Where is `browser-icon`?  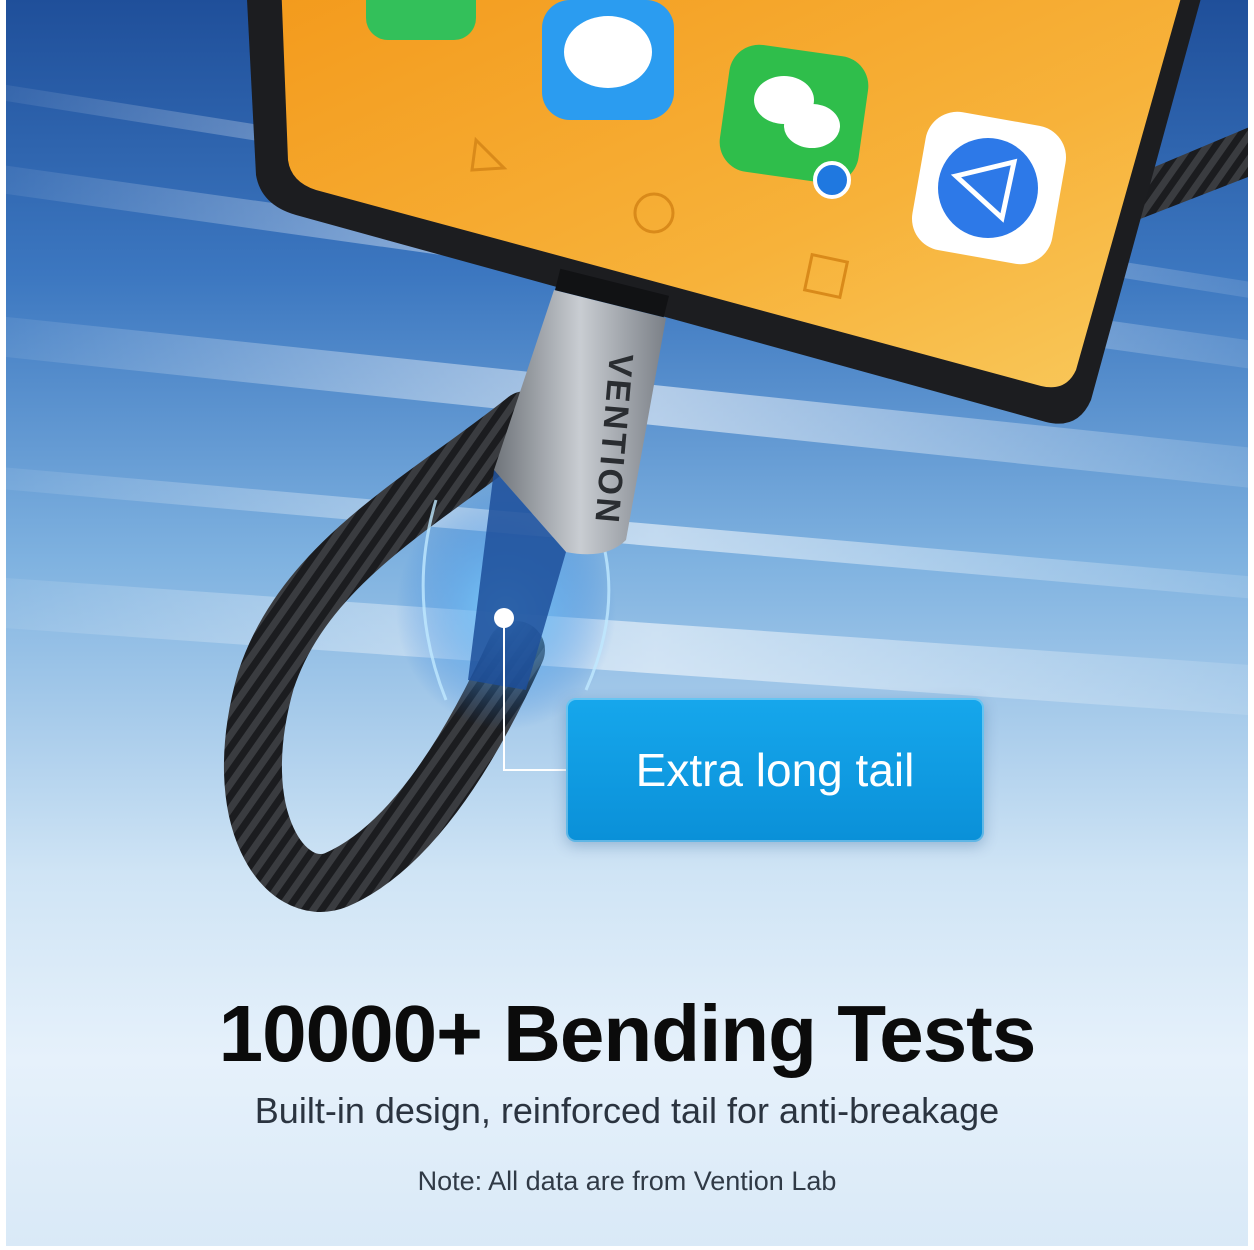 browser-icon is located at coordinates (989, 188).